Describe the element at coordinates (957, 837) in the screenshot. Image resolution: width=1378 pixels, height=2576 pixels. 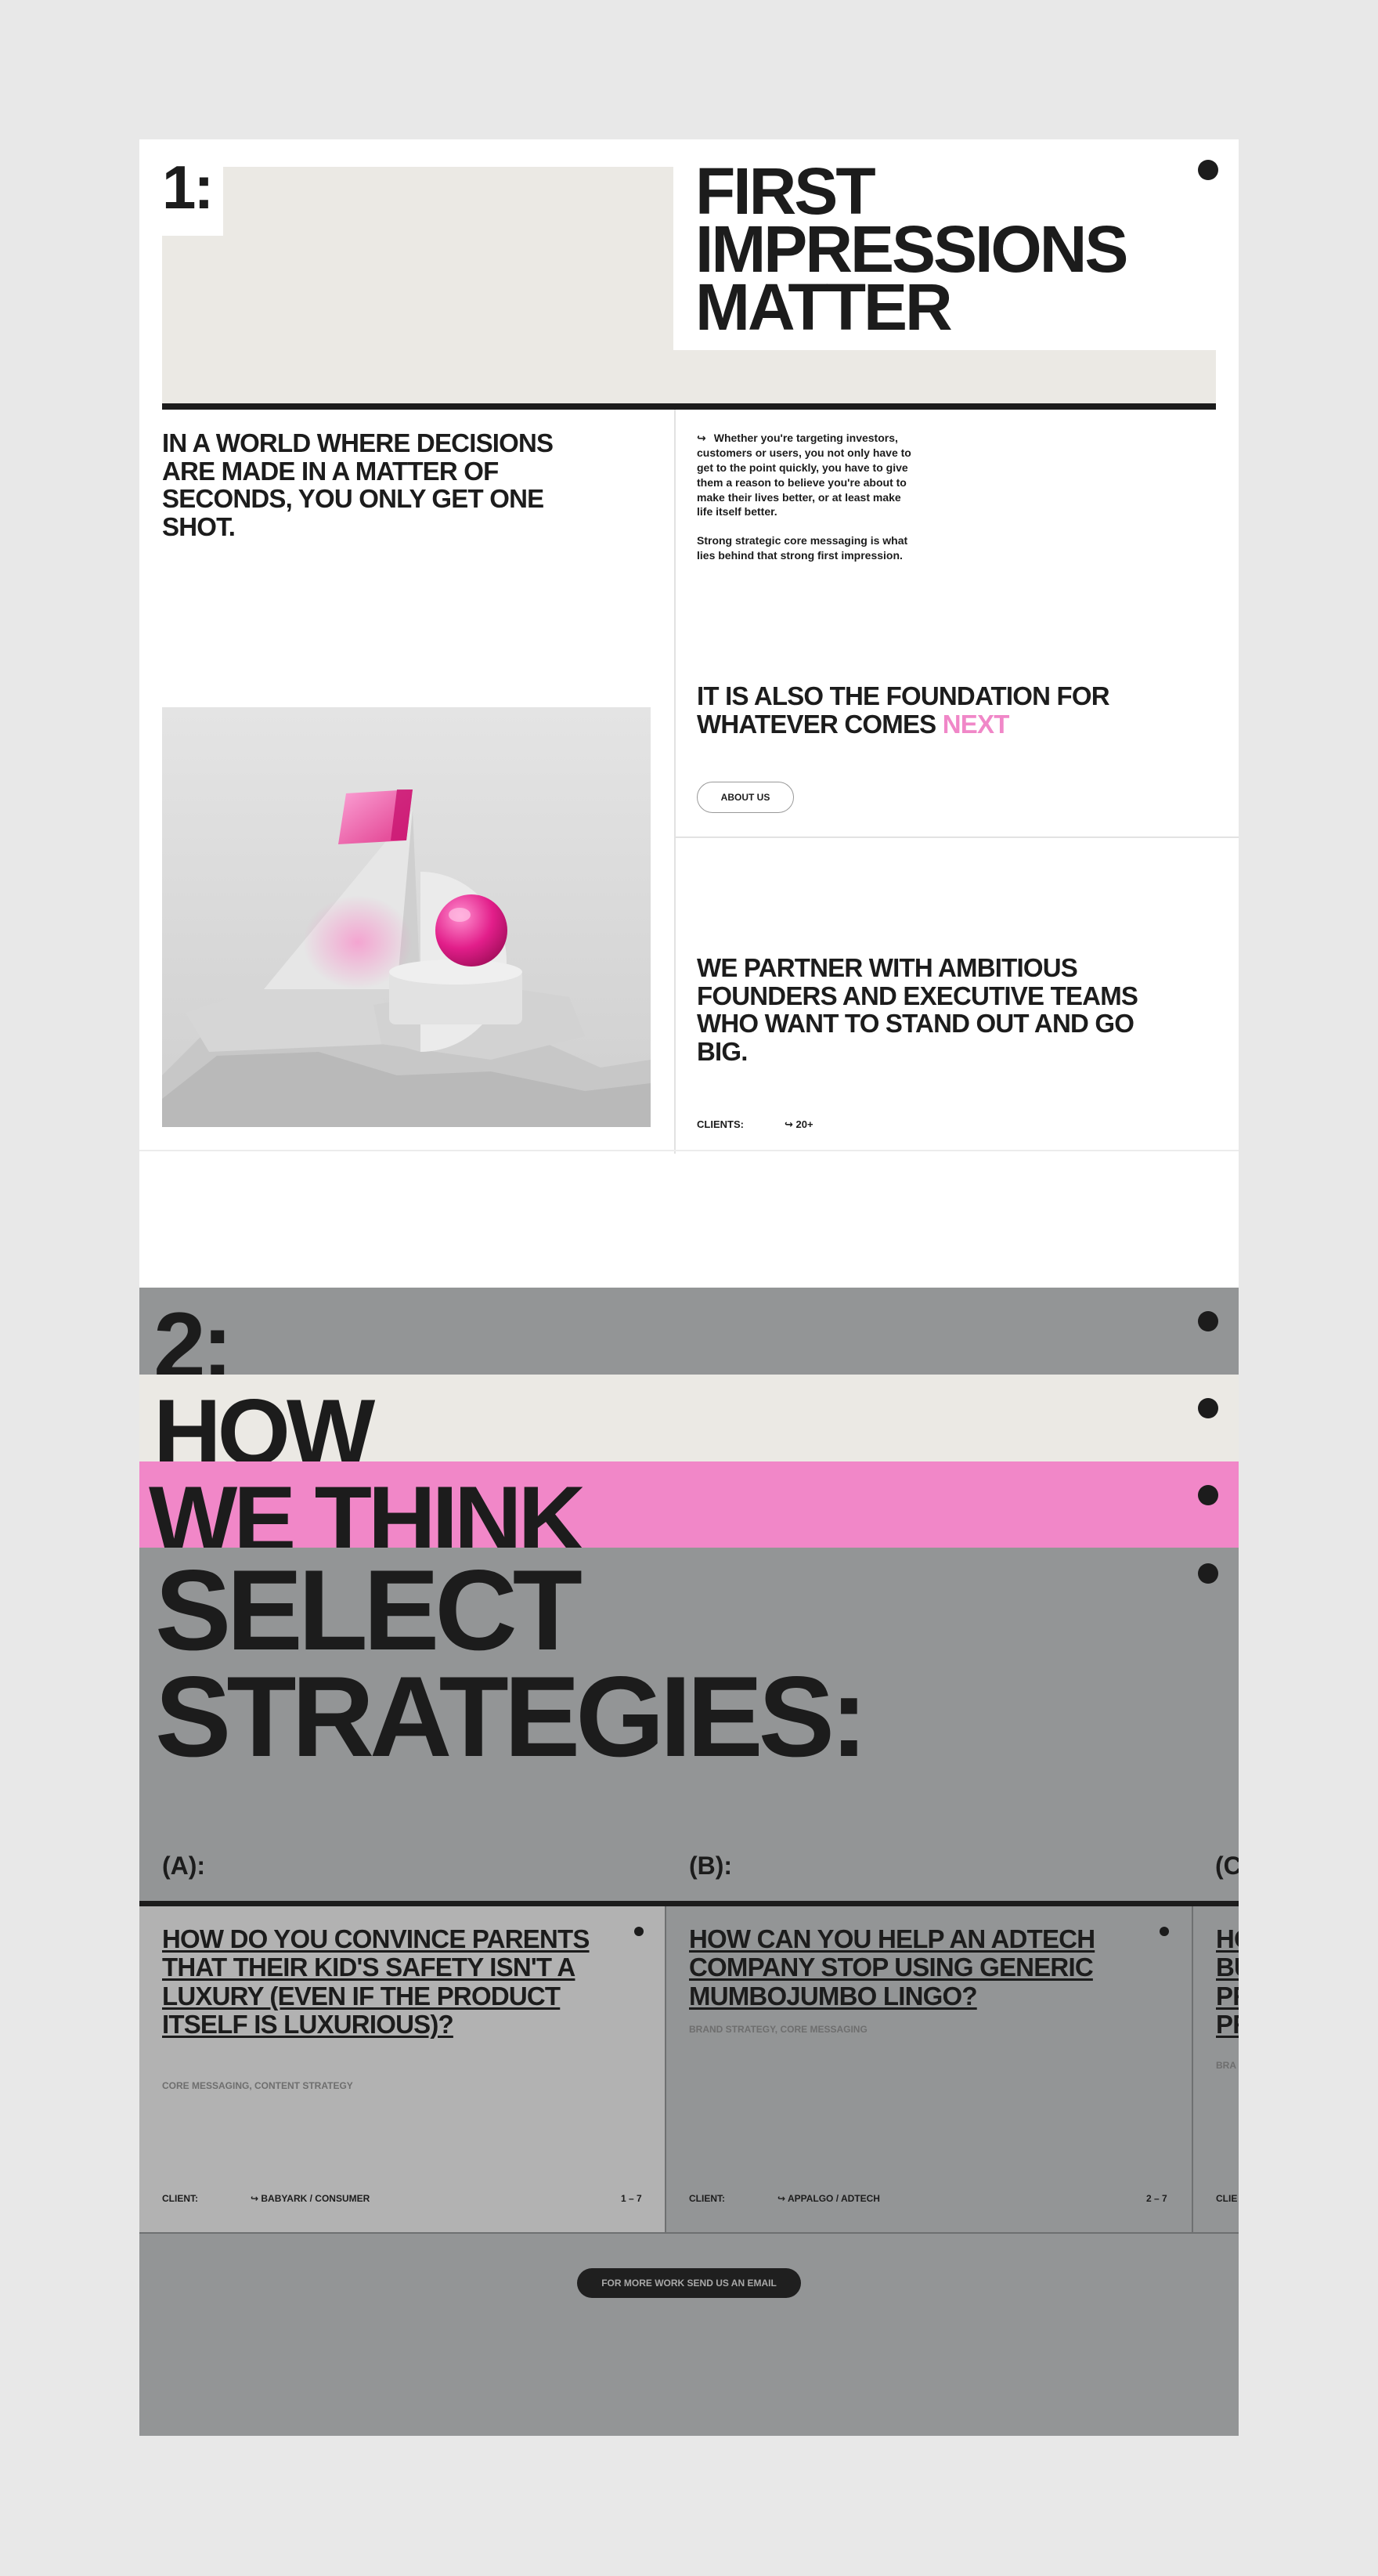
I see `row-divider` at that location.